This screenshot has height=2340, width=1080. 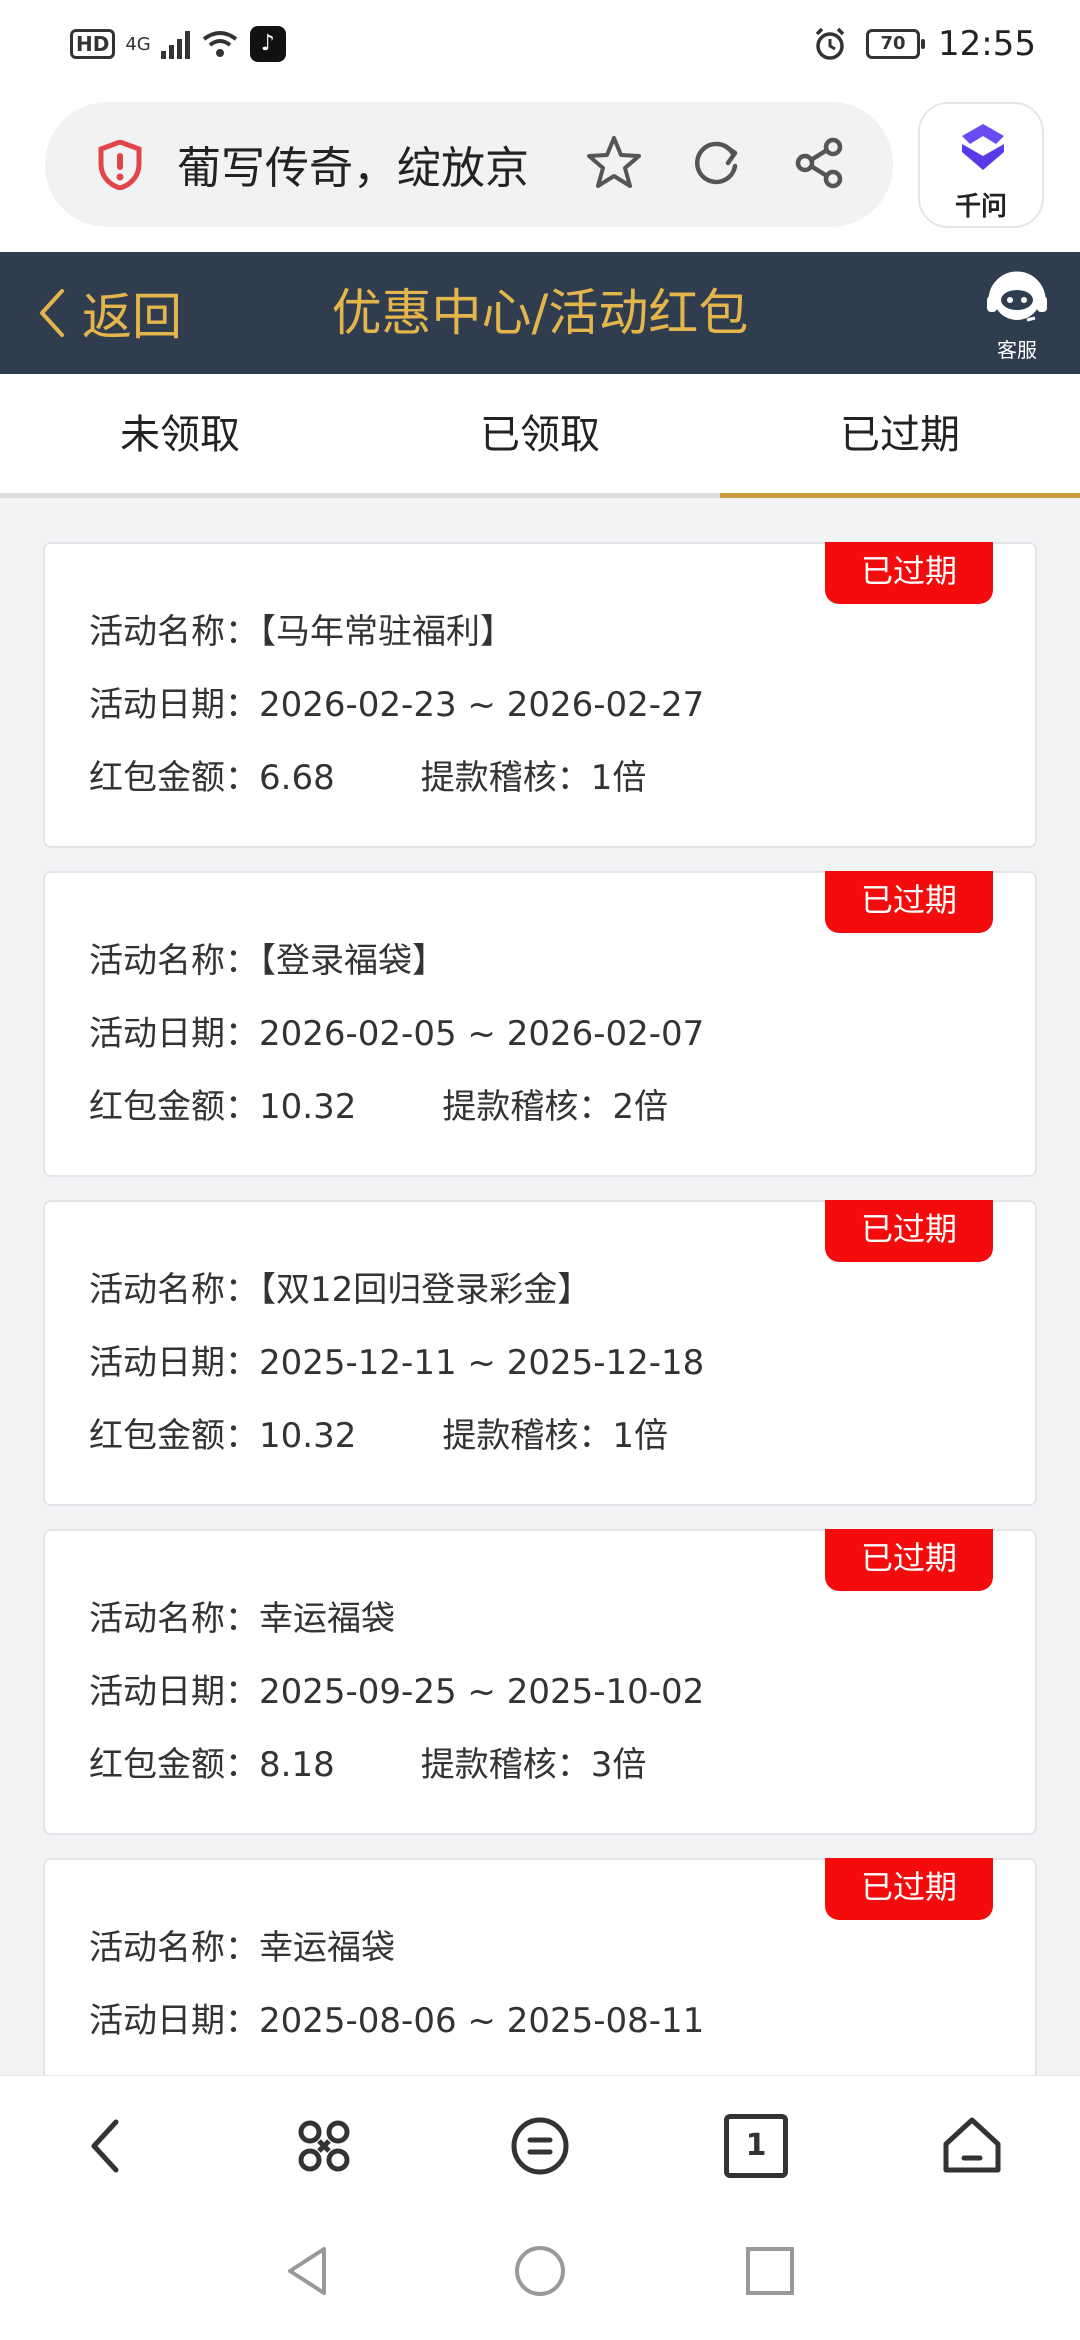 I want to click on command-icon, so click(x=324, y=2146).